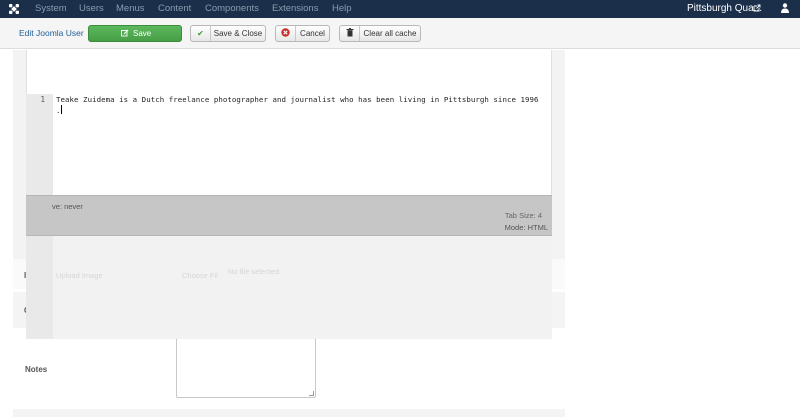 Image resolution: width=800 pixels, height=417 pixels. Describe the element at coordinates (61, 109) in the screenshot. I see `text-cursor` at that location.